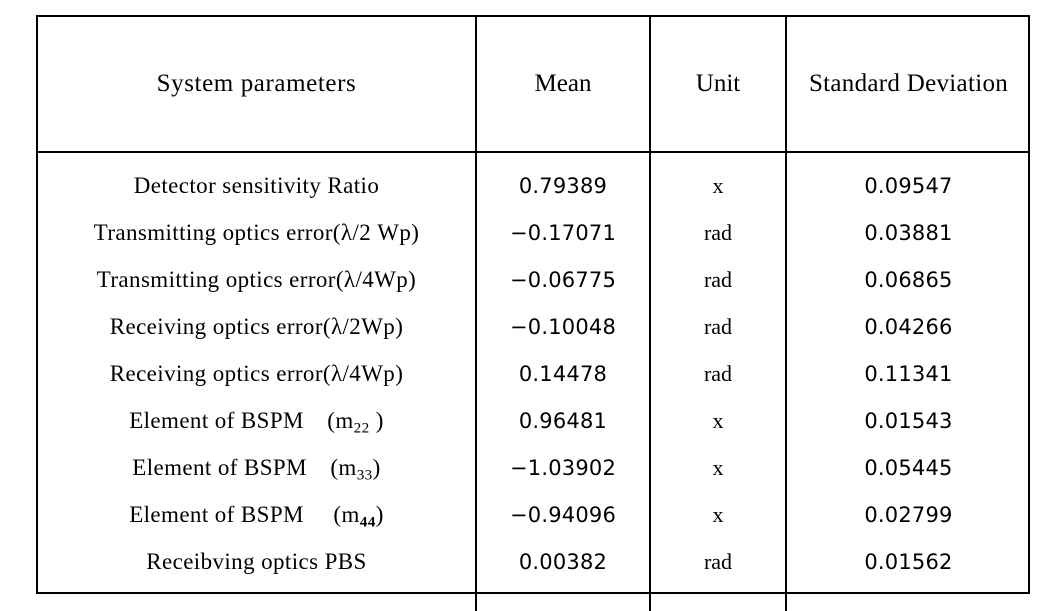 The height and width of the screenshot is (611, 1046). I want to click on cell-mean: −0.17071, so click(563, 232).